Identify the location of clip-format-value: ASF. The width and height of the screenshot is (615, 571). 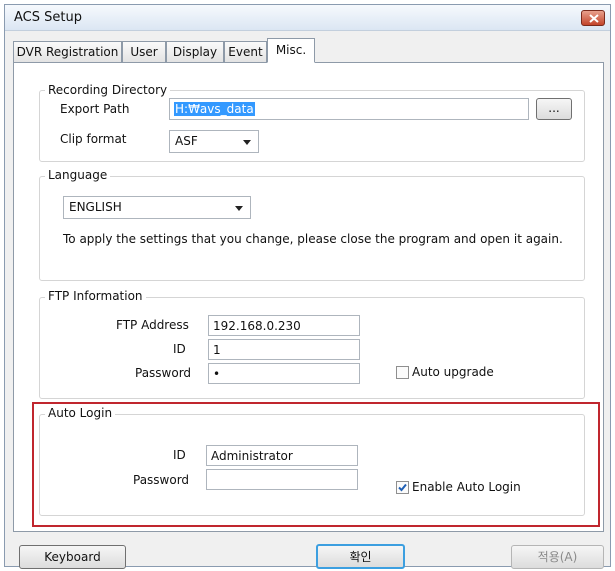
(186, 141).